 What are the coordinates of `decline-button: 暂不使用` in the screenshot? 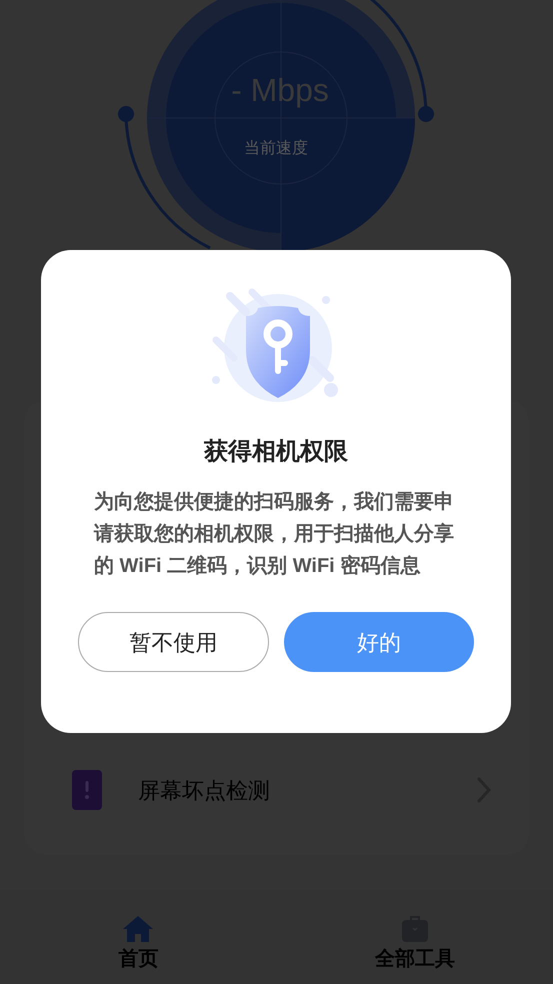 It's located at (173, 642).